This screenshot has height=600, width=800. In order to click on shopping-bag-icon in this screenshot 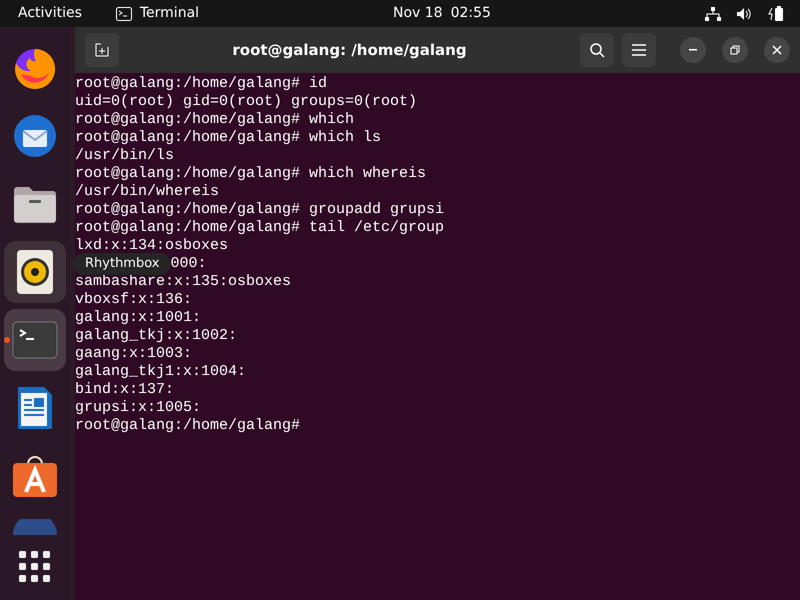, I will do `click(35, 476)`.